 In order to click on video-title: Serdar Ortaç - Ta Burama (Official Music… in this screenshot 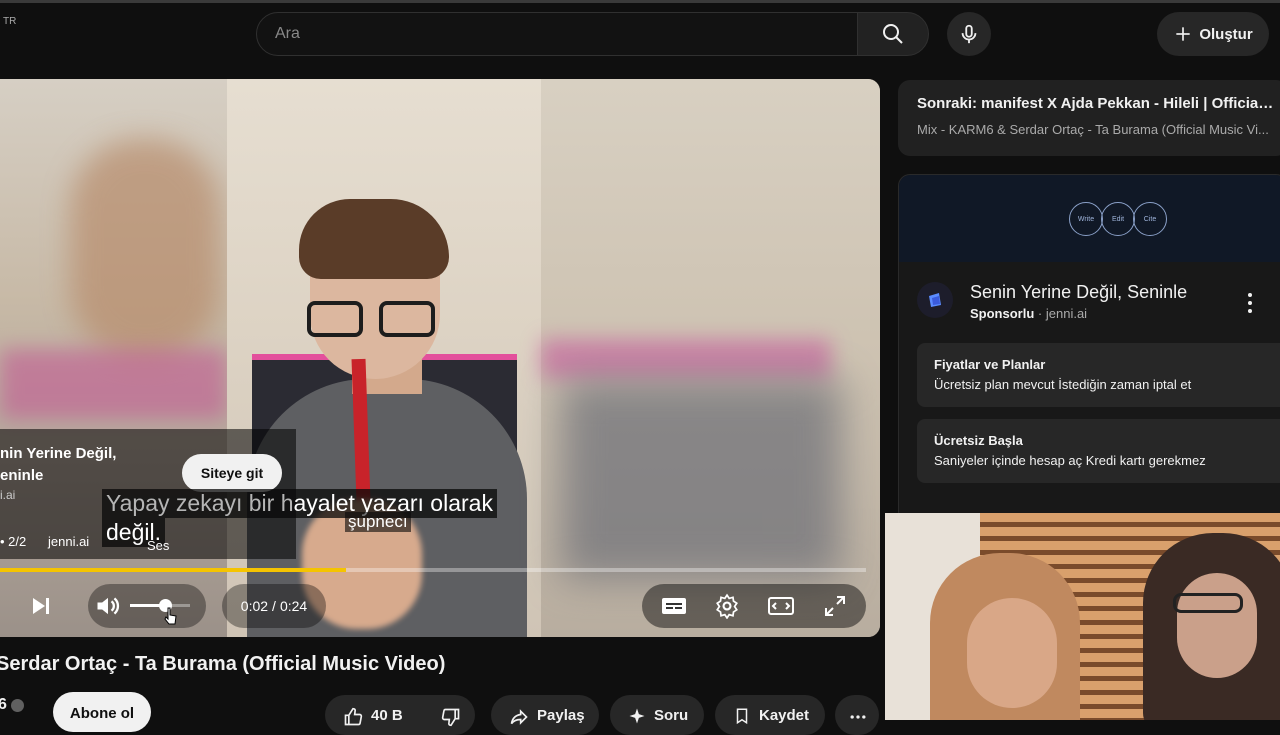, I will do `click(223, 664)`.